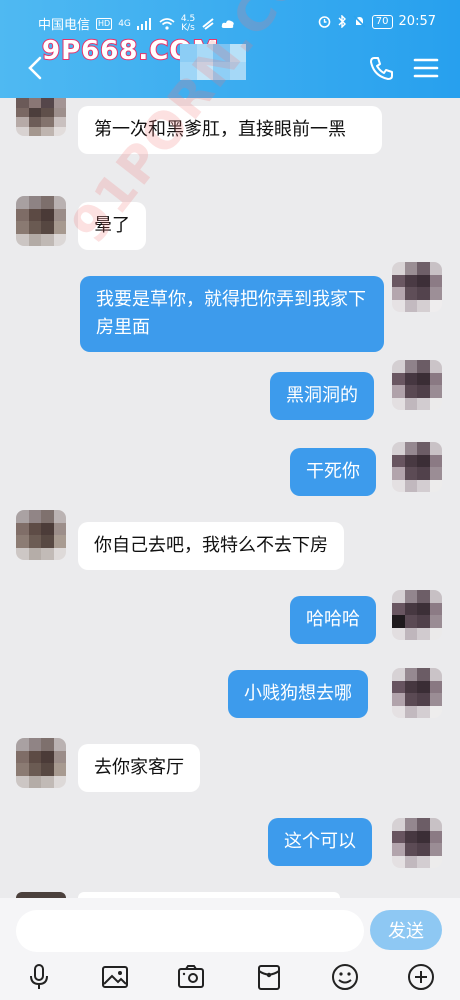 The height and width of the screenshot is (1000, 460). What do you see at coordinates (112, 226) in the screenshot?
I see `message-bubble: 晕了` at bounding box center [112, 226].